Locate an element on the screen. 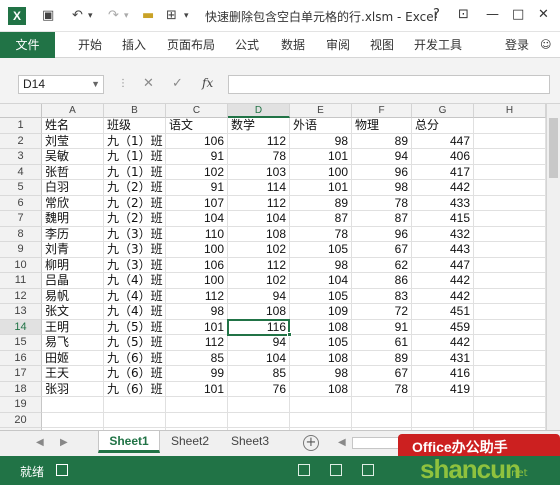 The width and height of the screenshot is (560, 485). close-button: ✕ is located at coordinates (543, 15).